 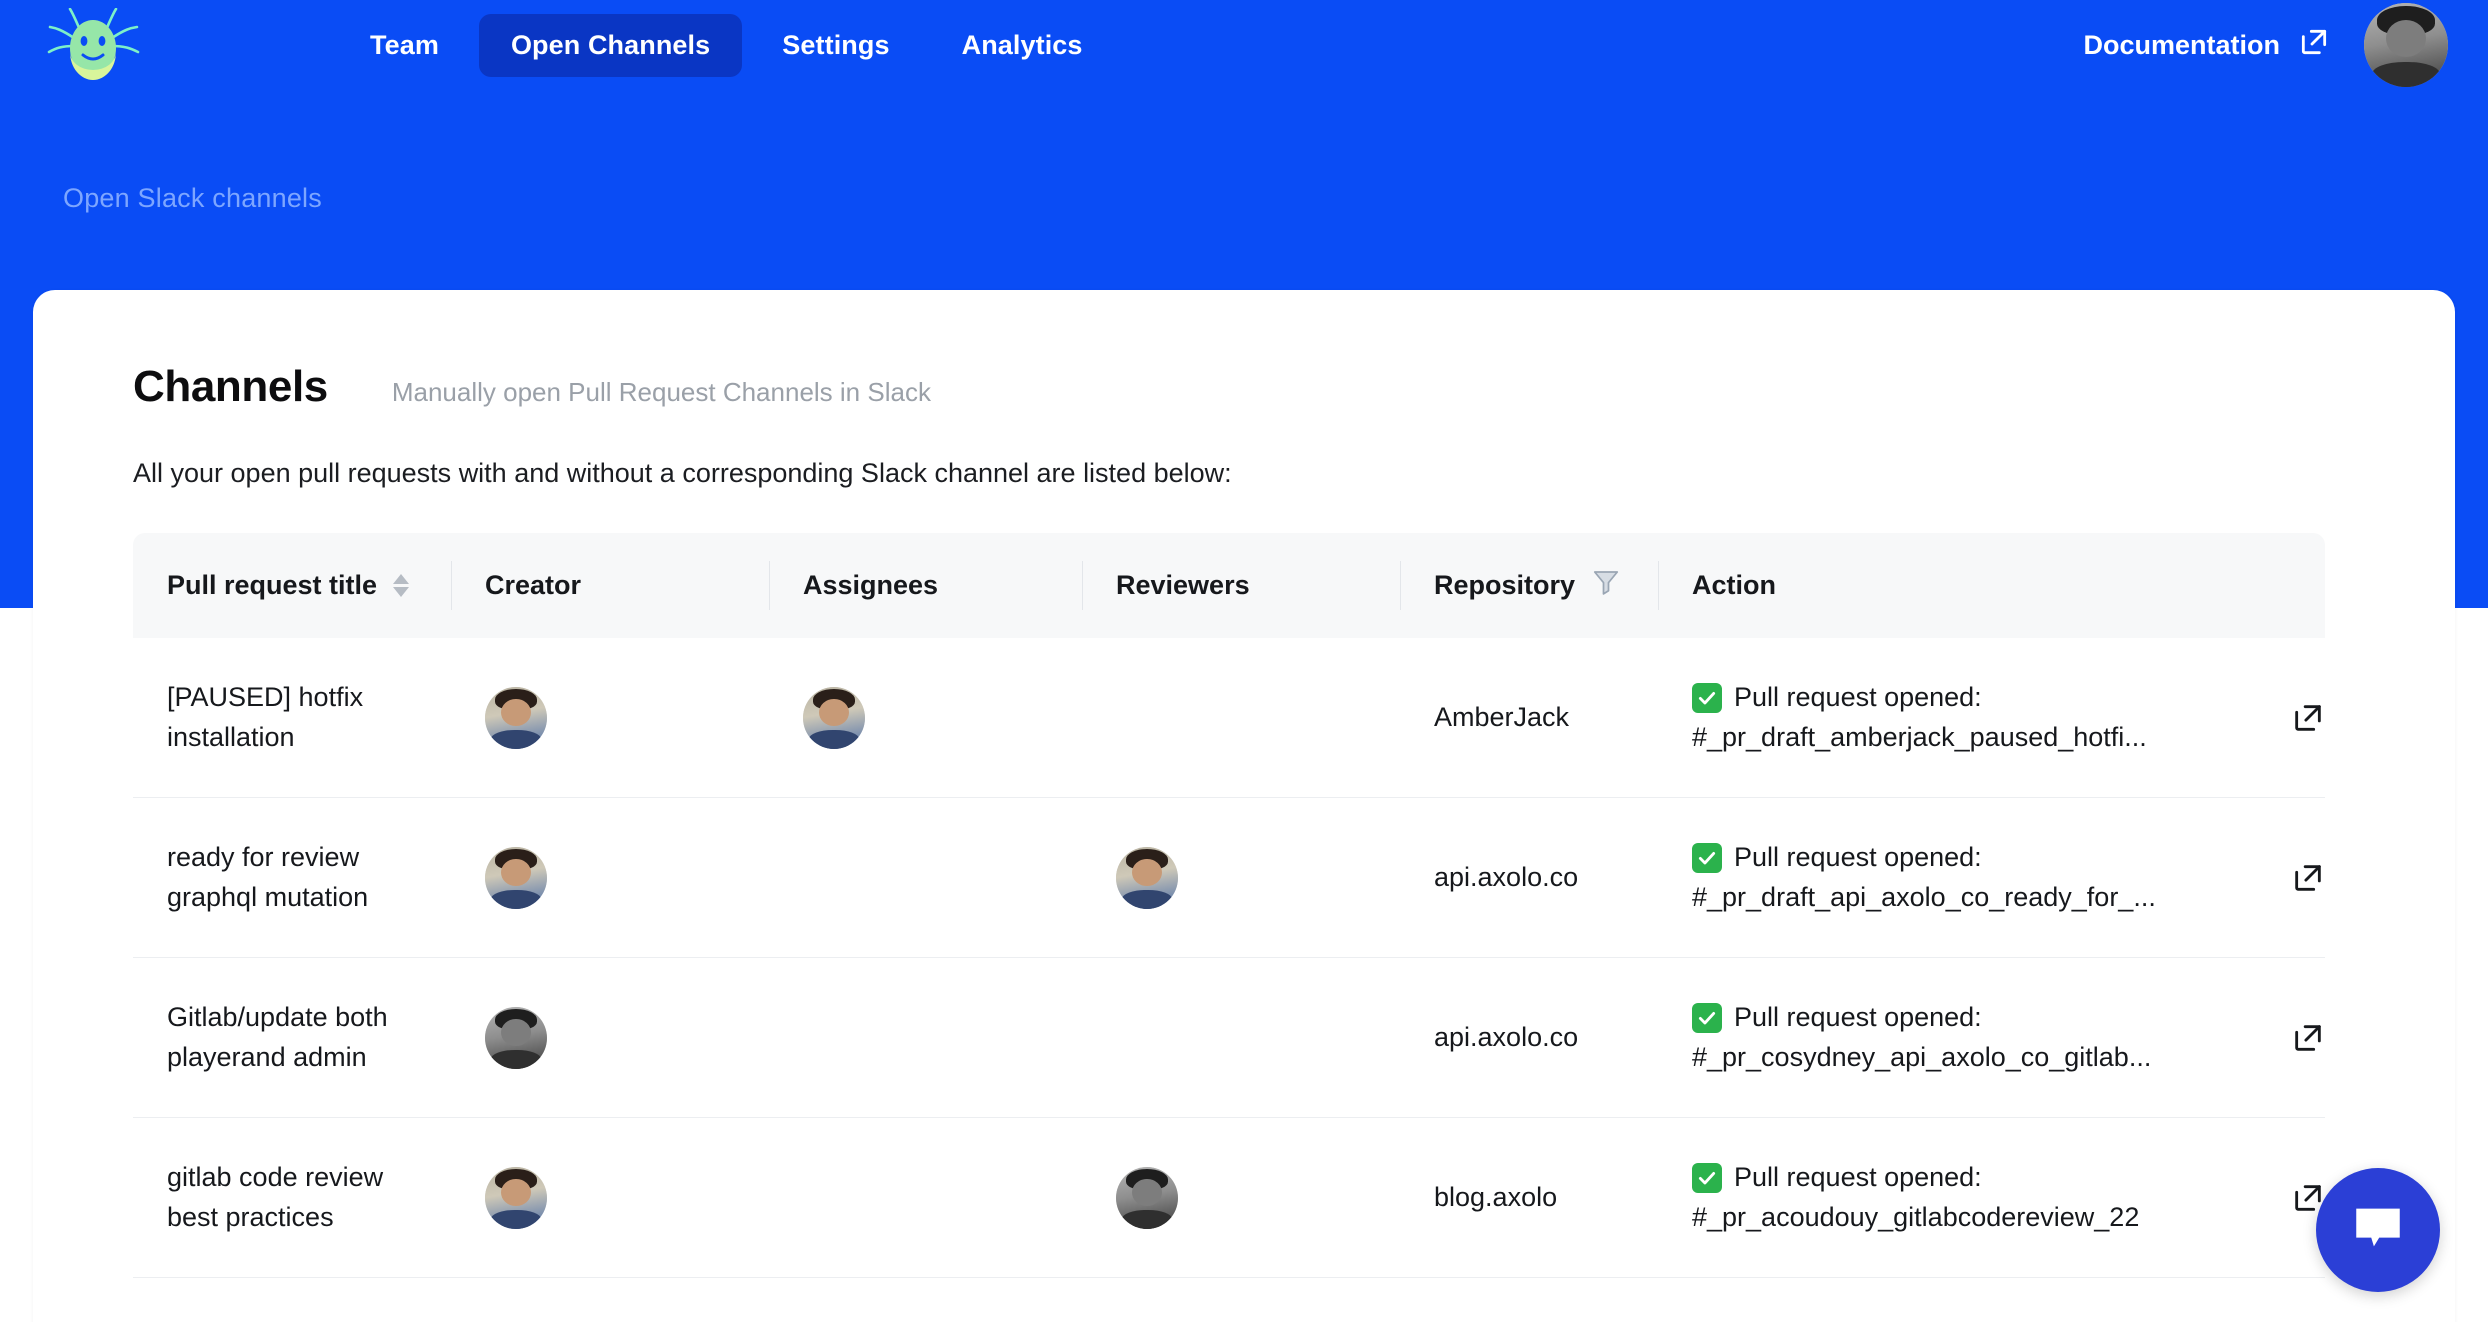 I want to click on nav-right-group: Documentation, so click(x=2285, y=45).